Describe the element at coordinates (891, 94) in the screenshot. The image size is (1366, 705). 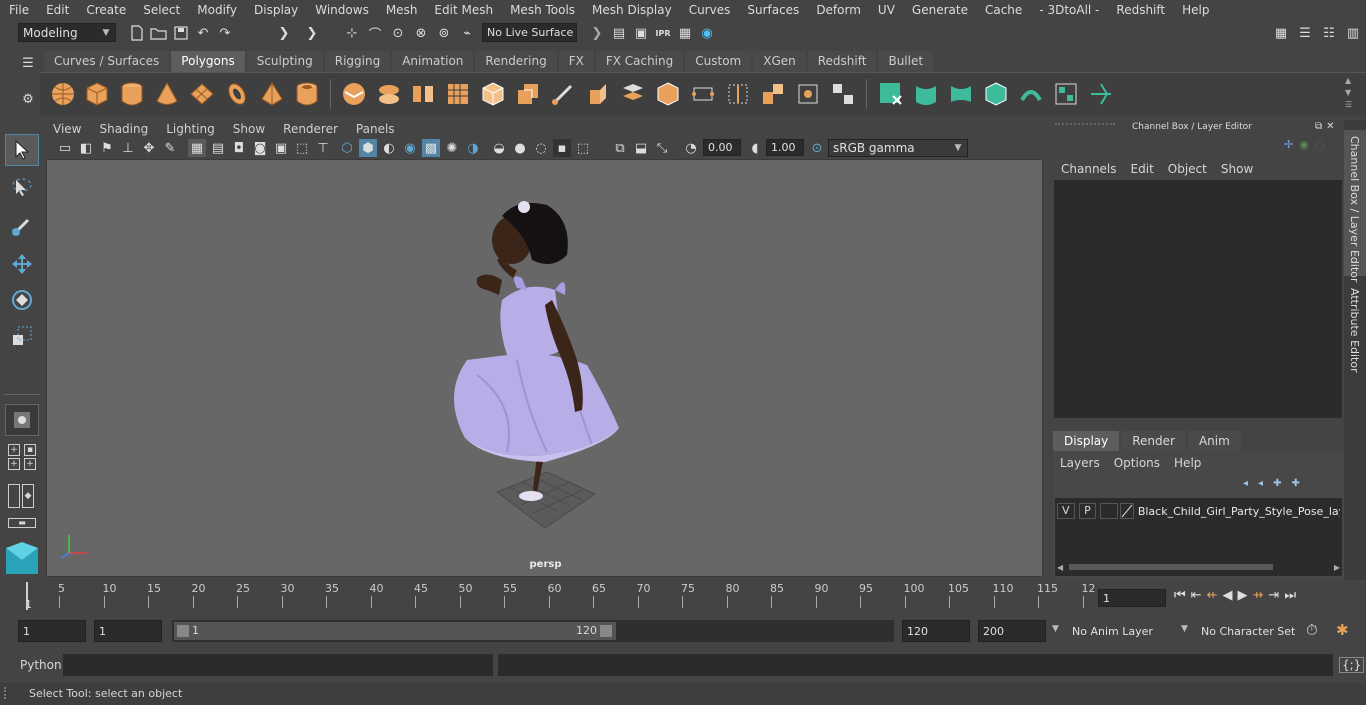
I see `uv-planar-icon` at that location.